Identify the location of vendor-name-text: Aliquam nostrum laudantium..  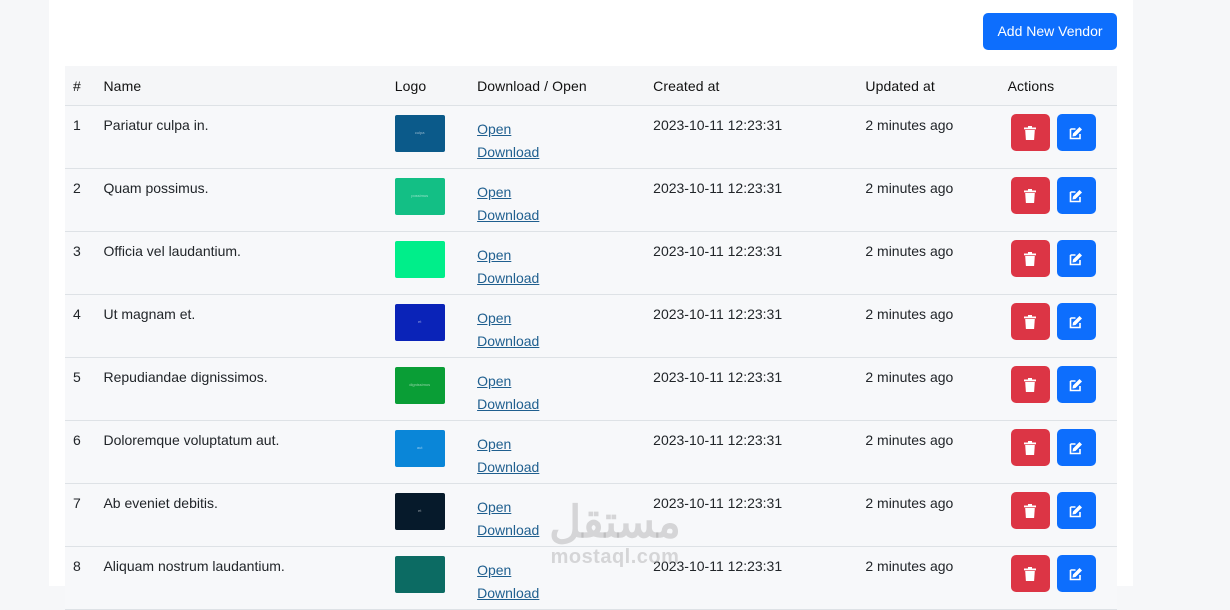
(194, 566).